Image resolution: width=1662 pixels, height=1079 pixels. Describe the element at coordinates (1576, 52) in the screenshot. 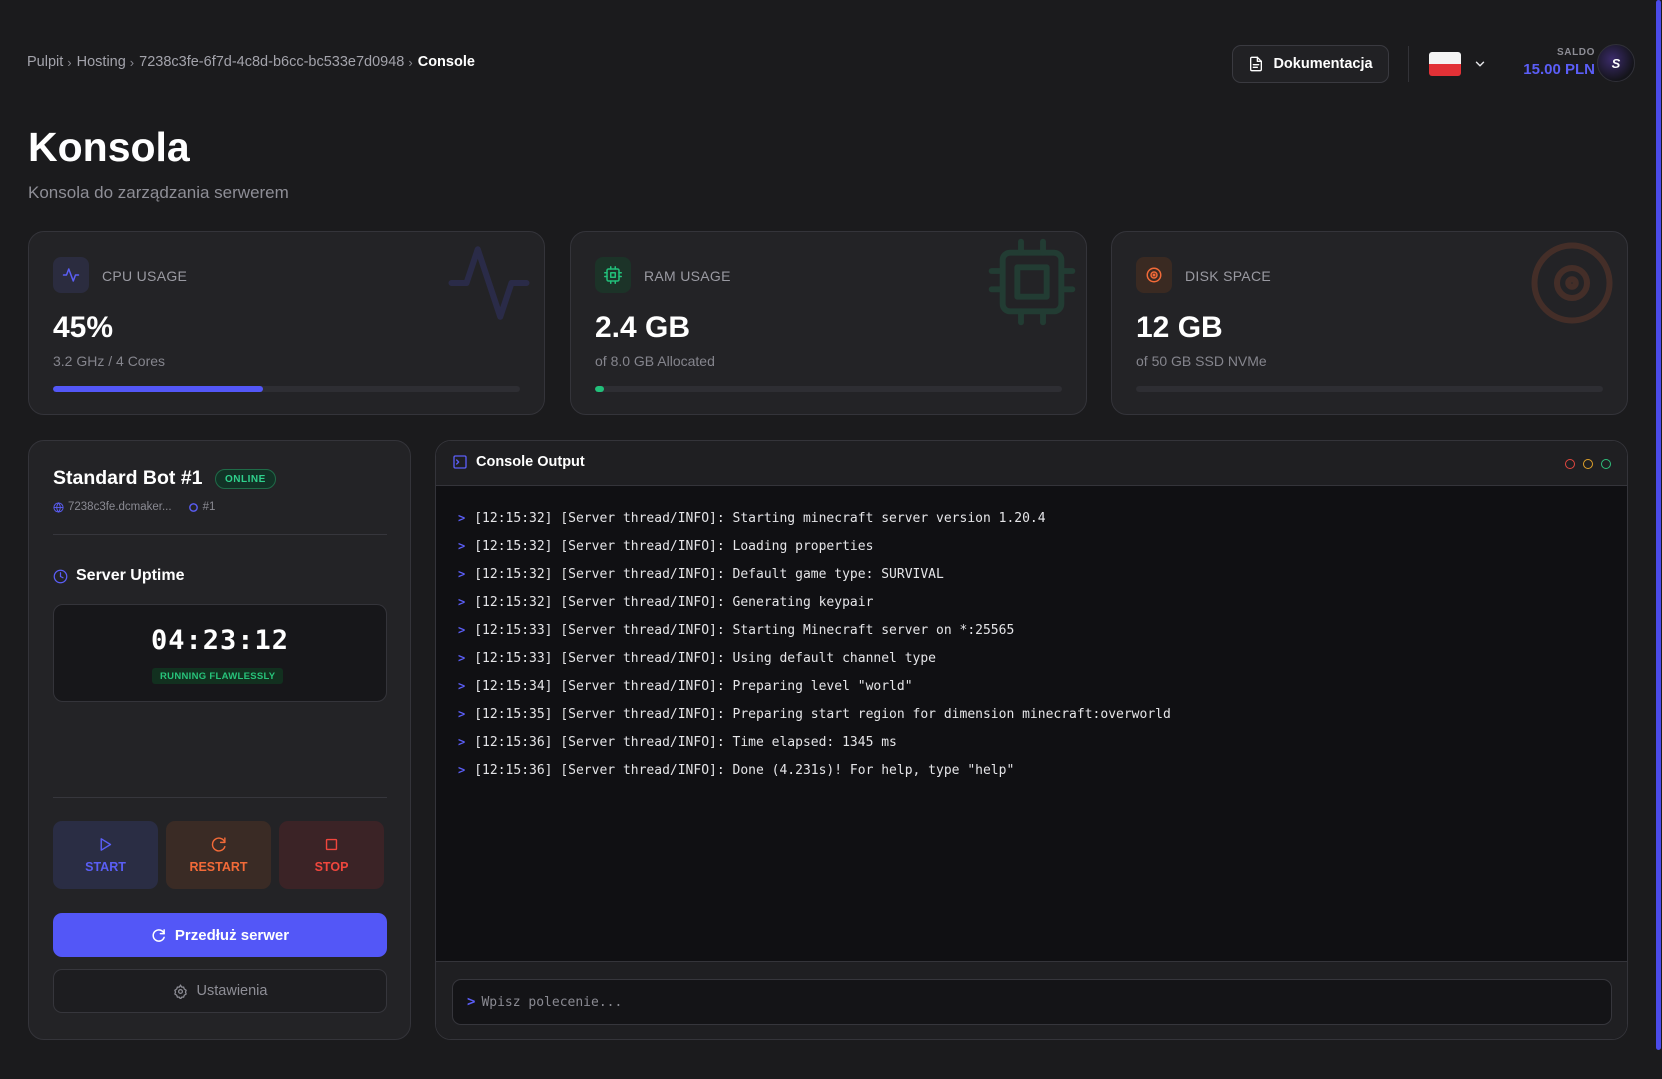

I see `balance-label: SALDO` at that location.